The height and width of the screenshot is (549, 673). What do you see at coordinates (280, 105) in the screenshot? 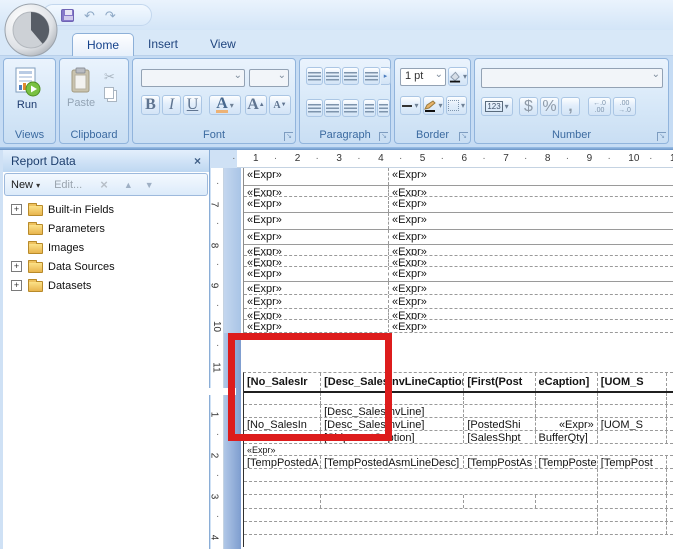
I see `shrink-font-button: A ▼` at bounding box center [280, 105].